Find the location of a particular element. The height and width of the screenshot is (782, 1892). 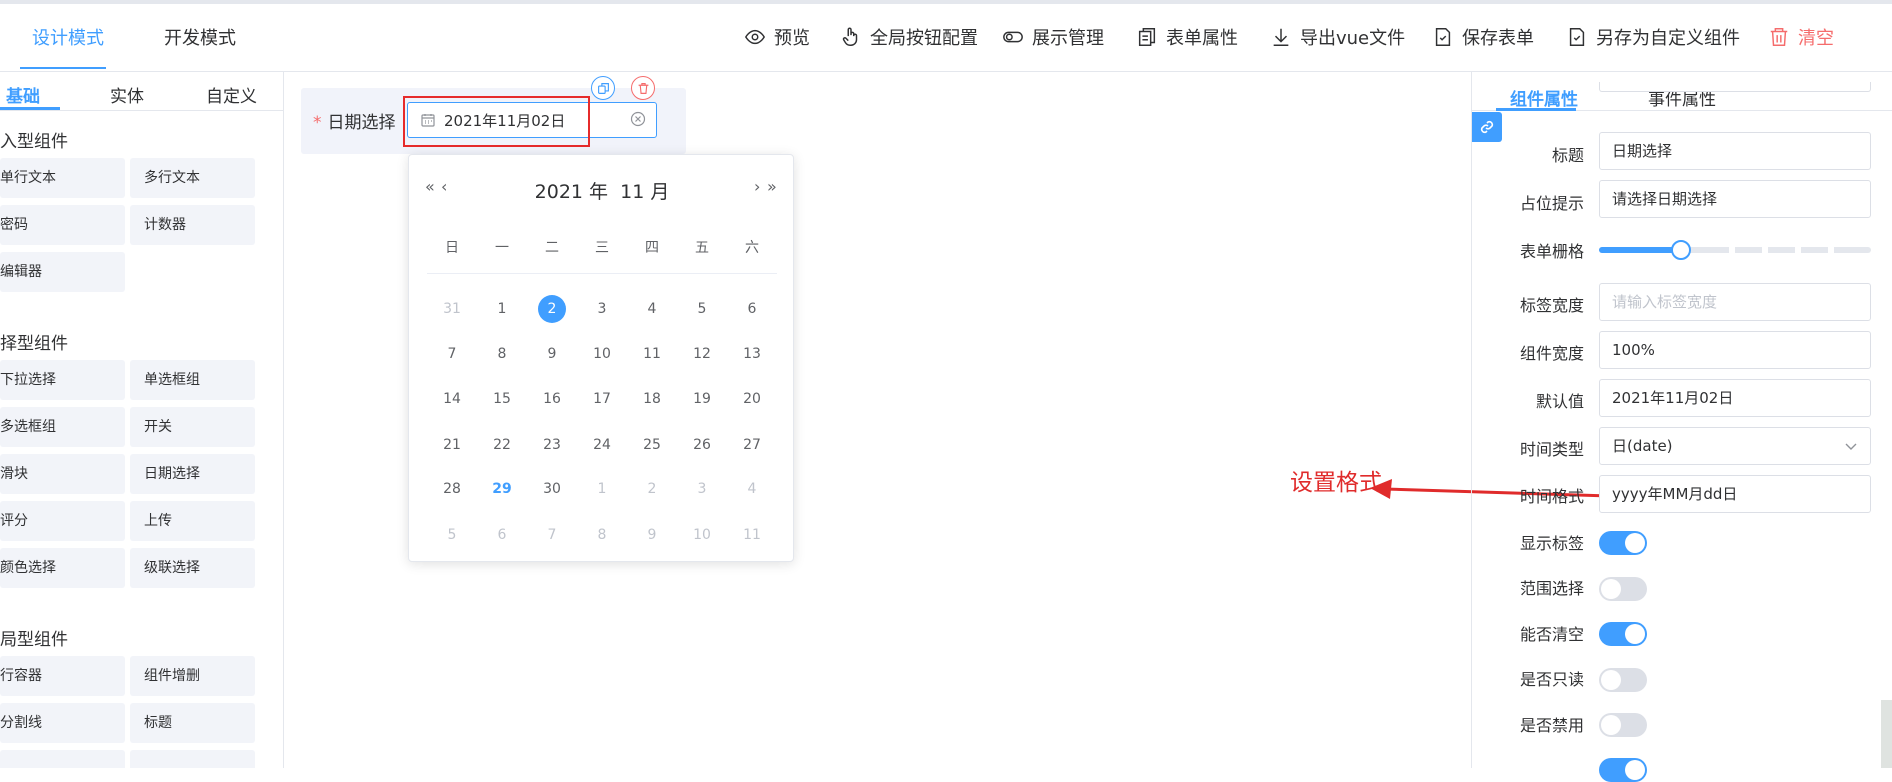

tab-component-properties: 组件属性 is located at coordinates (1544, 97).